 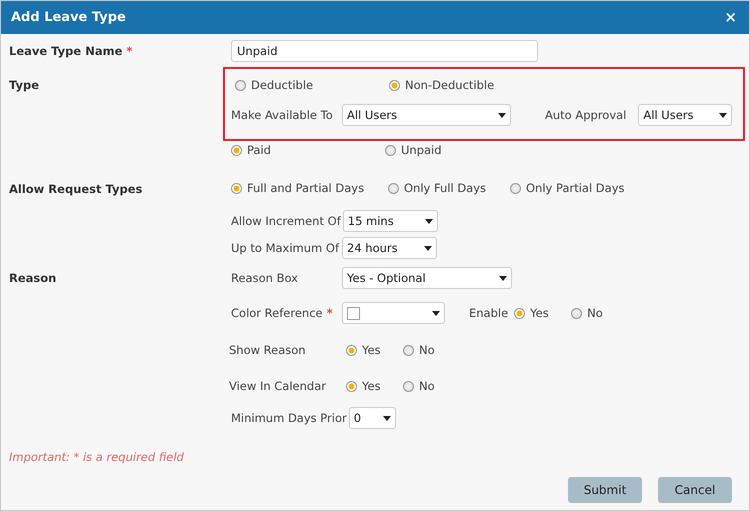 What do you see at coordinates (24, 85) in the screenshot?
I see `field-label: Type` at bounding box center [24, 85].